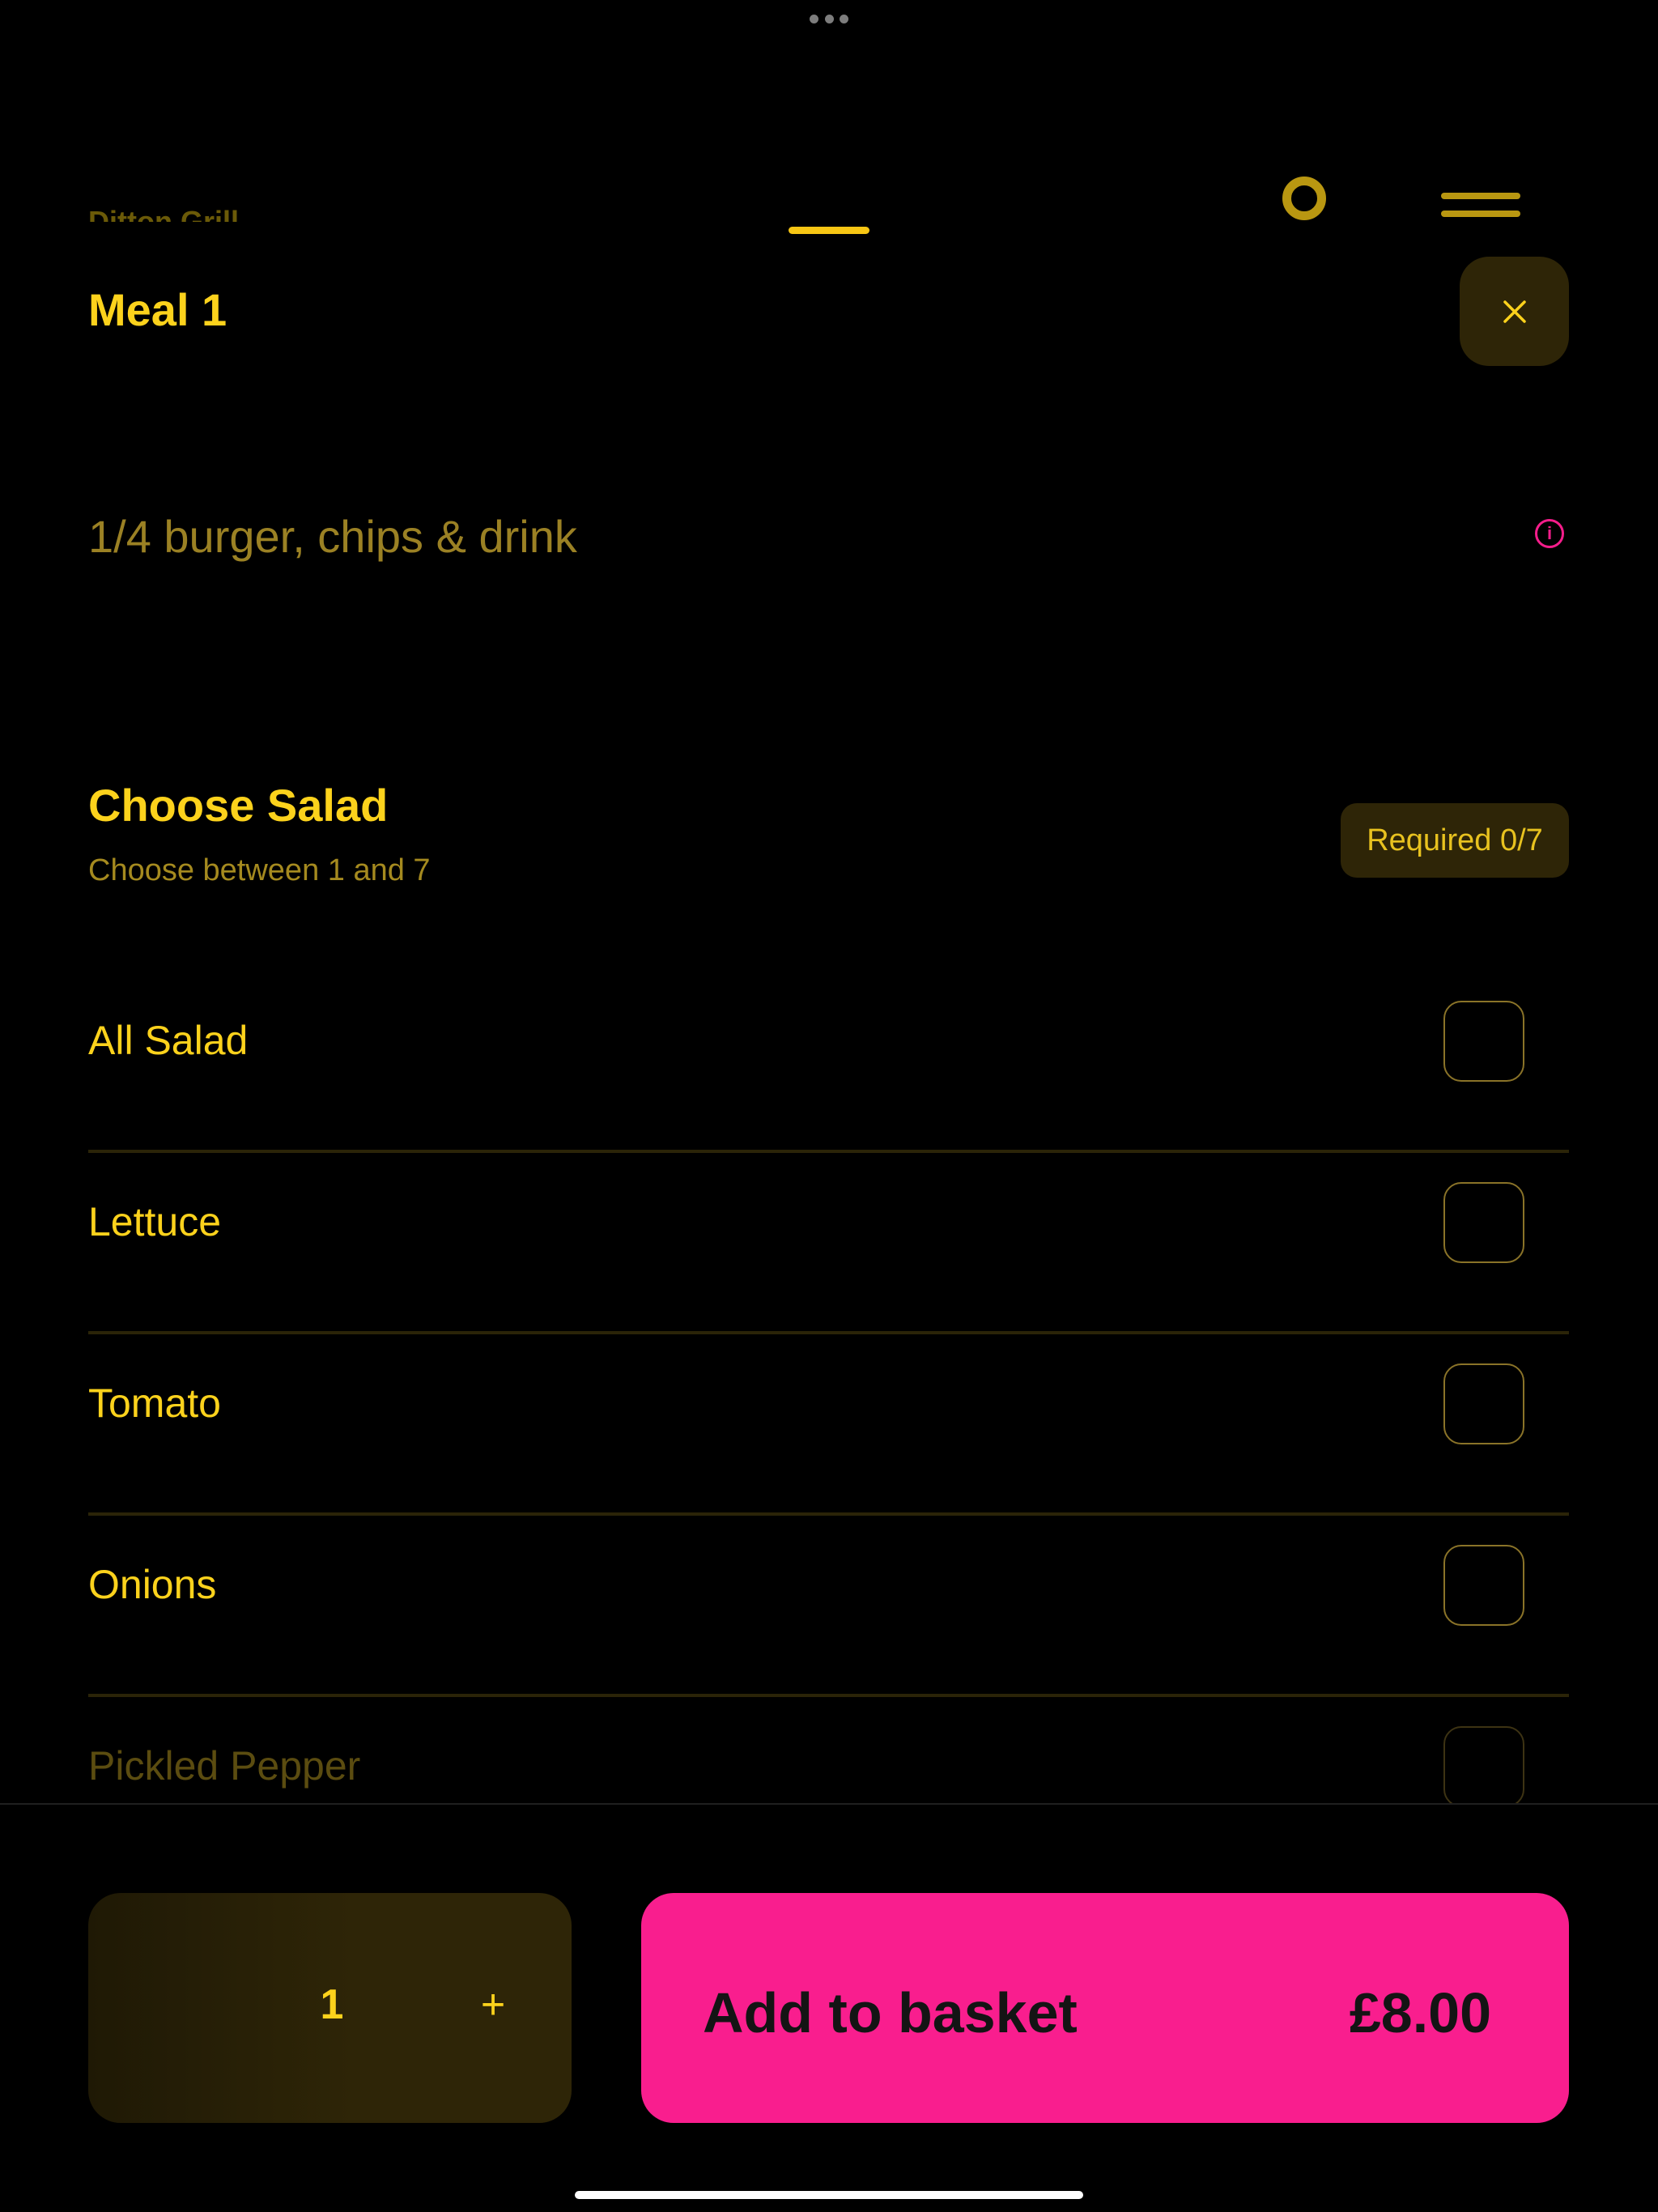  Describe the element at coordinates (1304, 199) in the screenshot. I see `background-ring-icon` at that location.